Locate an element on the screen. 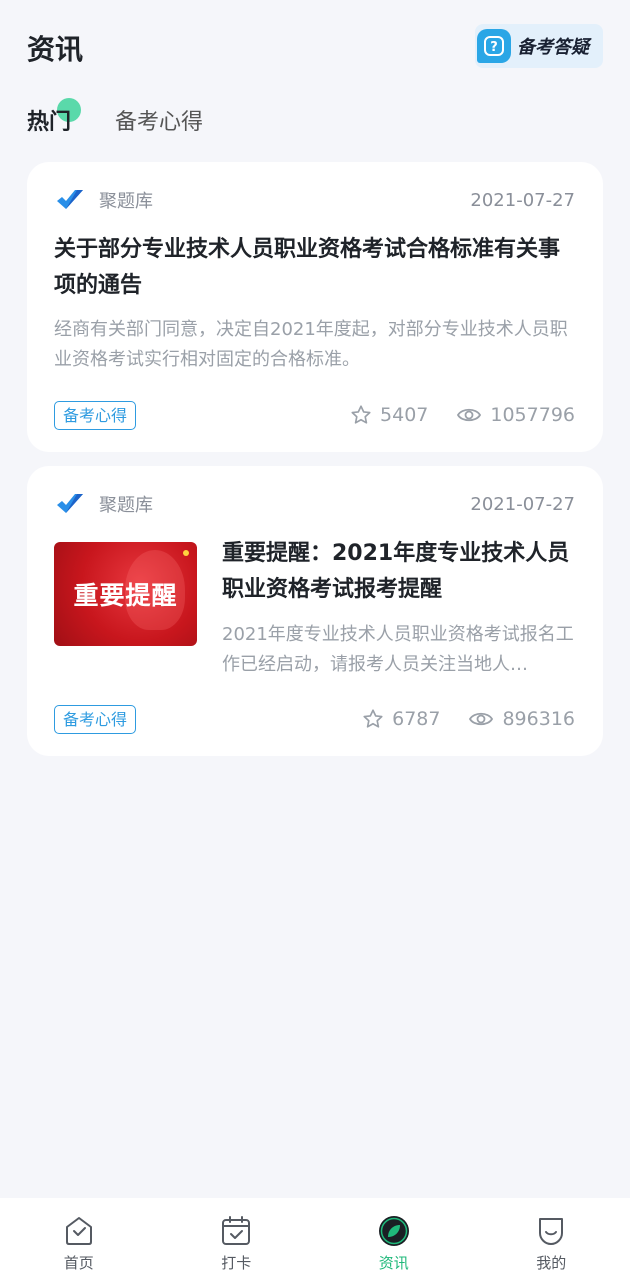  compass-icon is located at coordinates (394, 1231).